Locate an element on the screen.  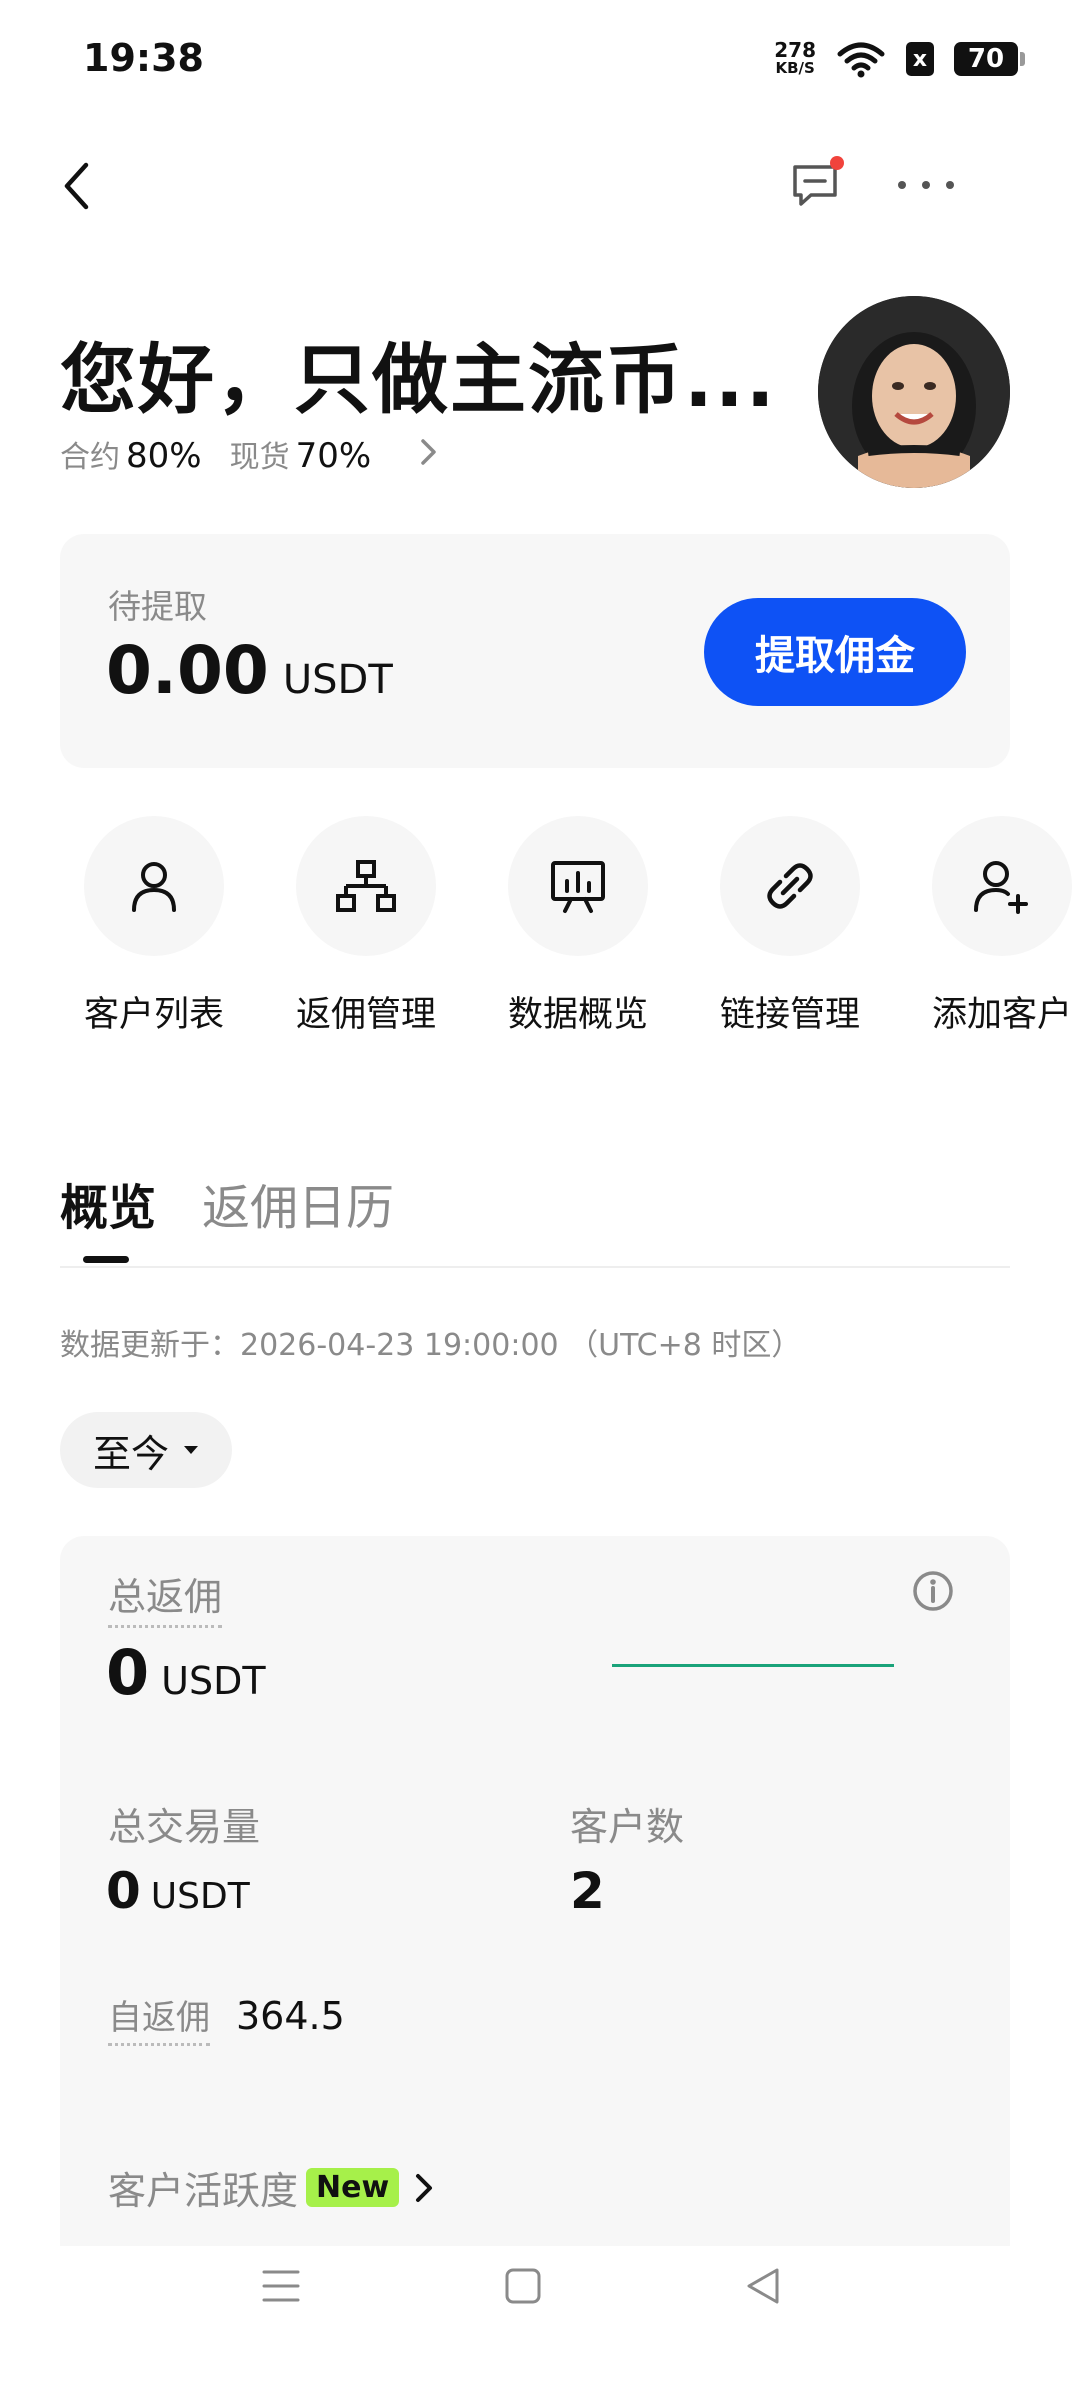
withdraw-commission-button: 提取佣金 is located at coordinates (835, 652).